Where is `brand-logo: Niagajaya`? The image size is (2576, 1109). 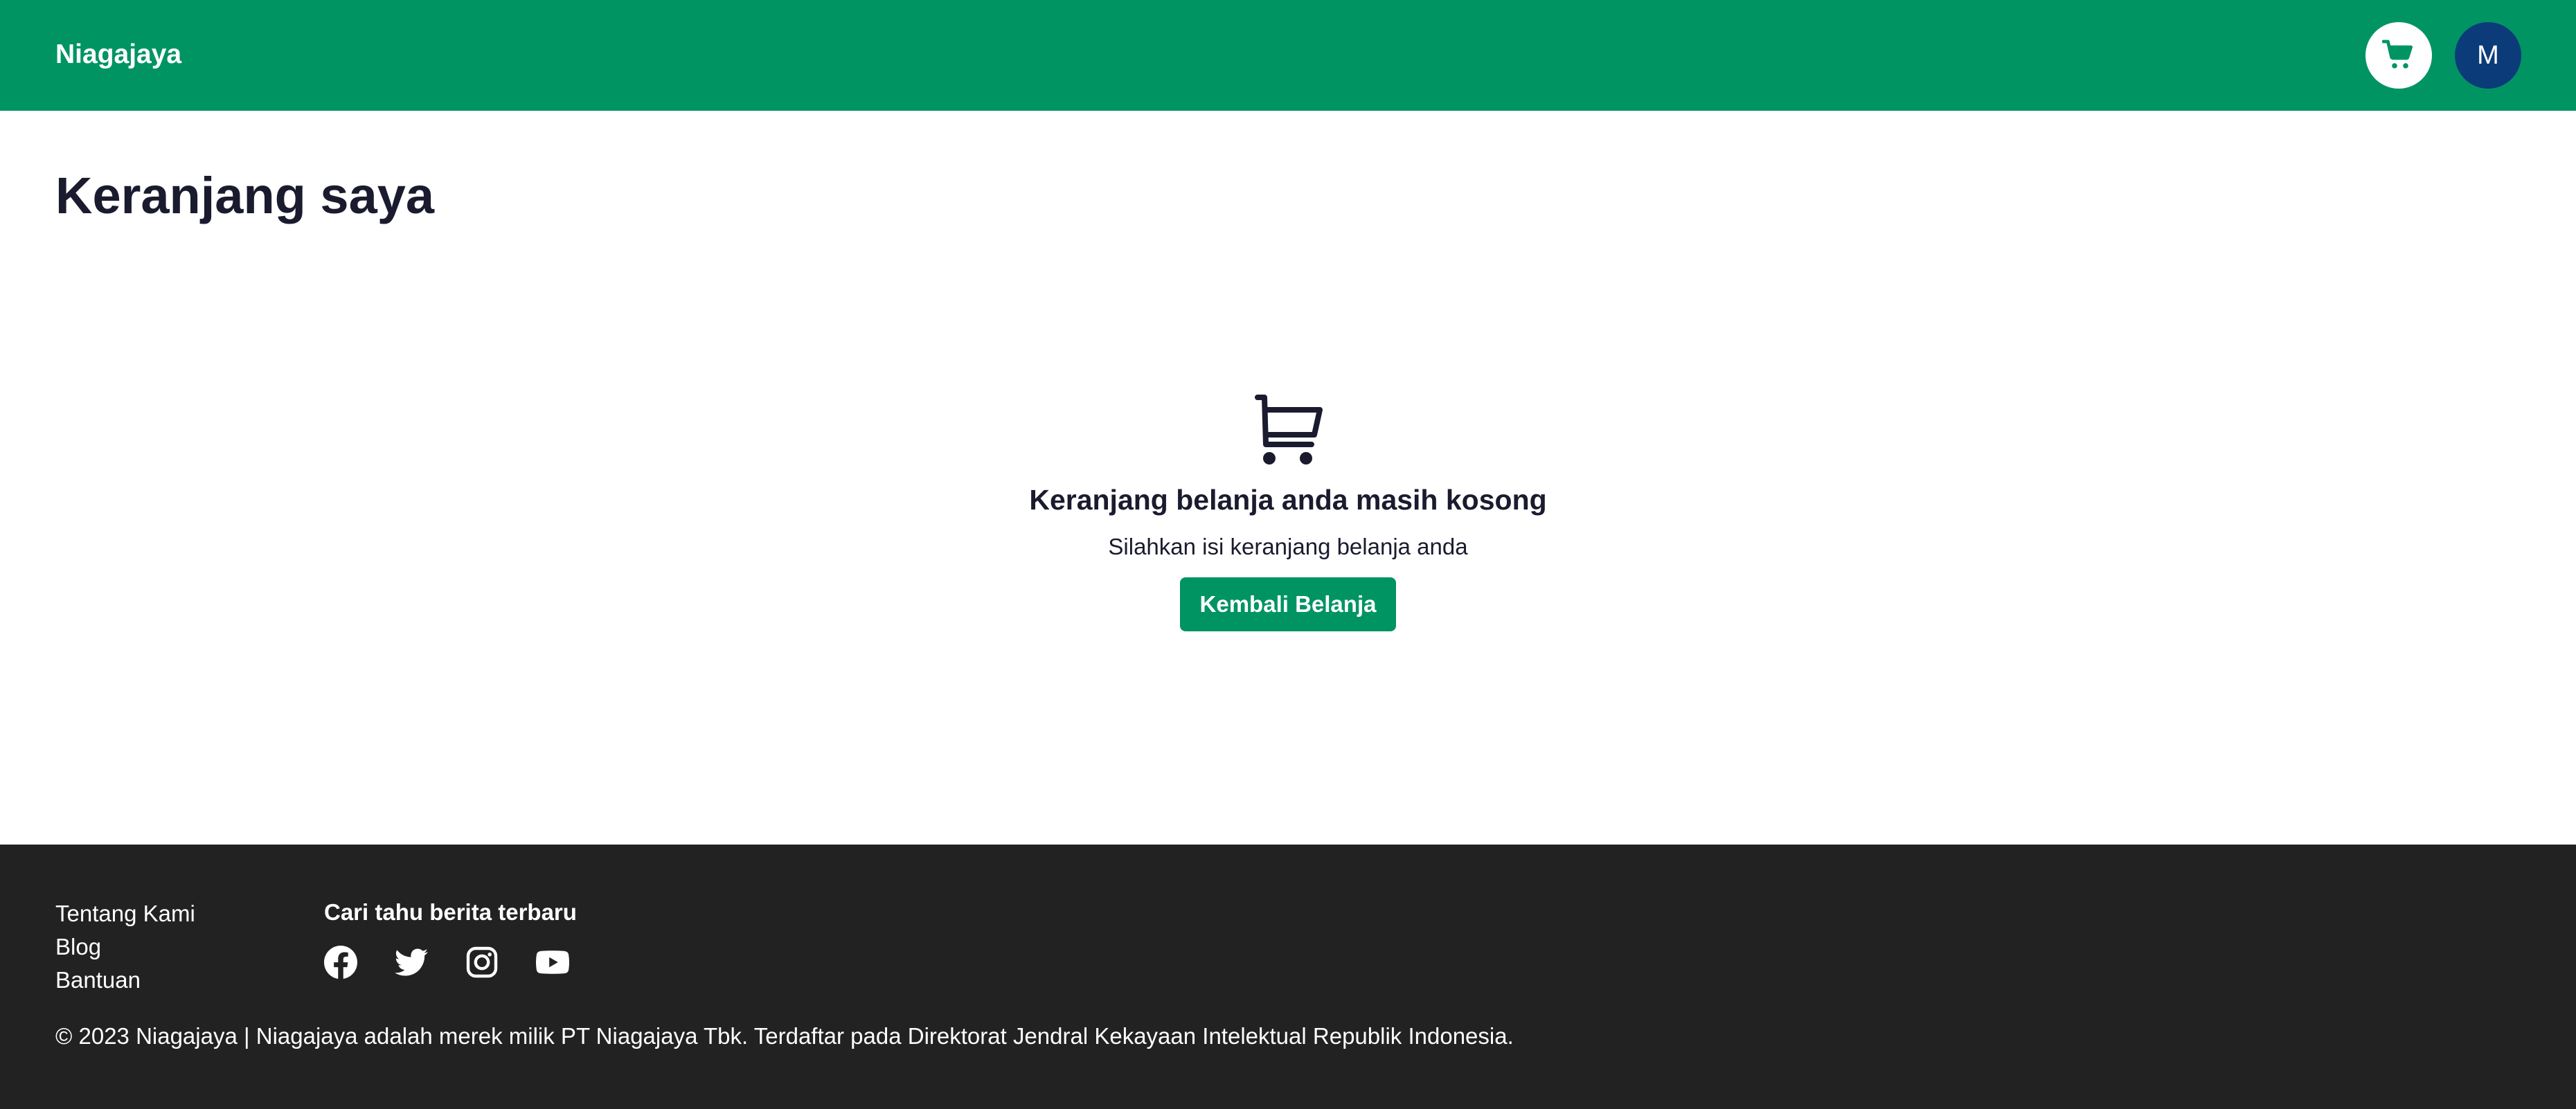
brand-logo: Niagajaya is located at coordinates (118, 54).